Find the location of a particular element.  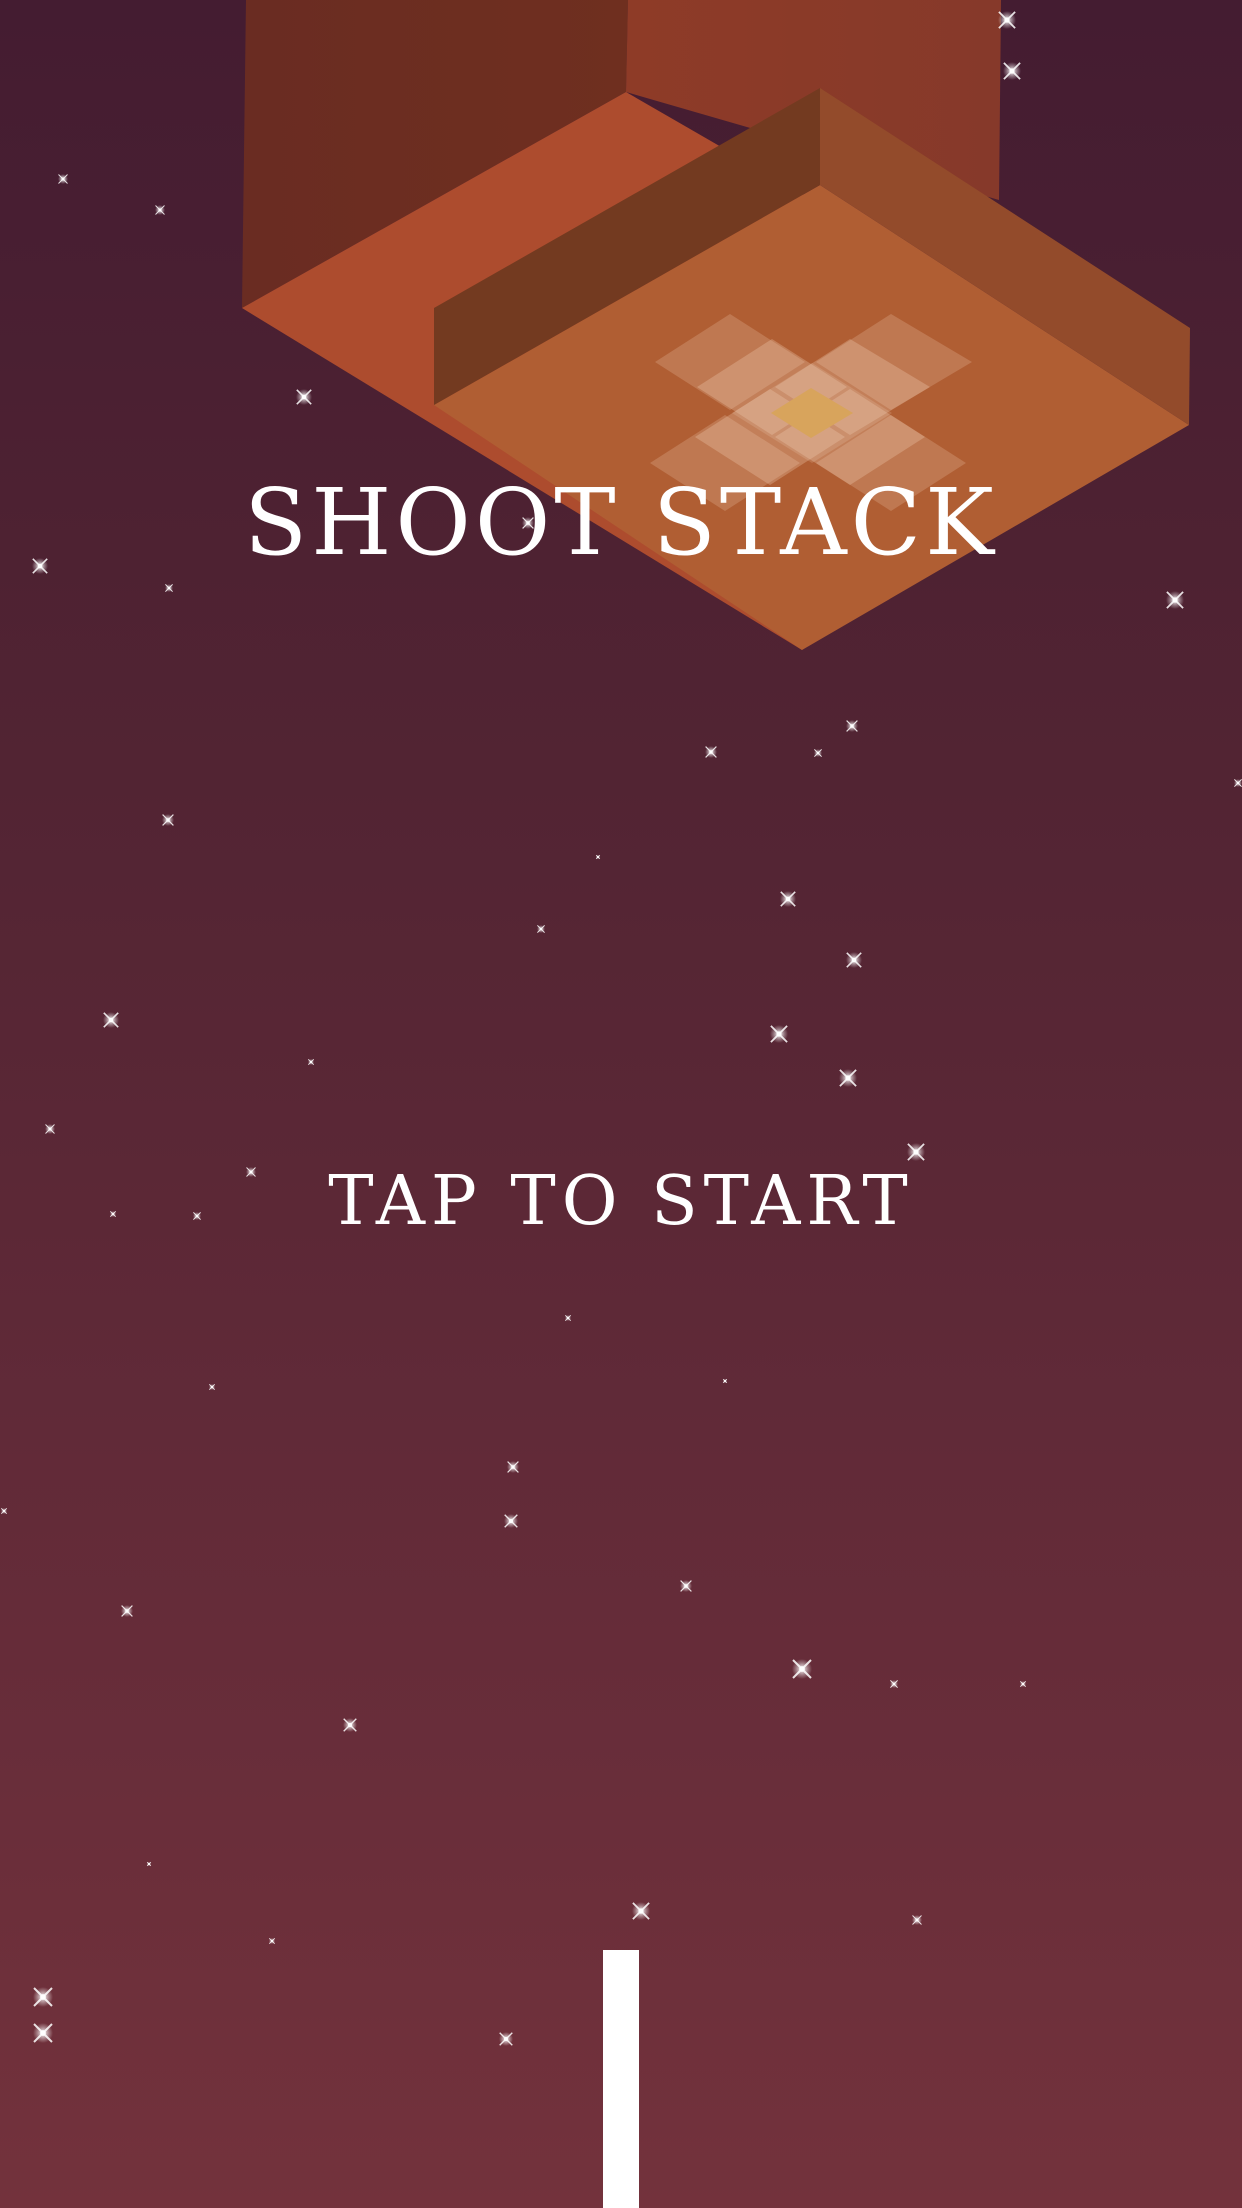

shooter-bar is located at coordinates (621, 2079).